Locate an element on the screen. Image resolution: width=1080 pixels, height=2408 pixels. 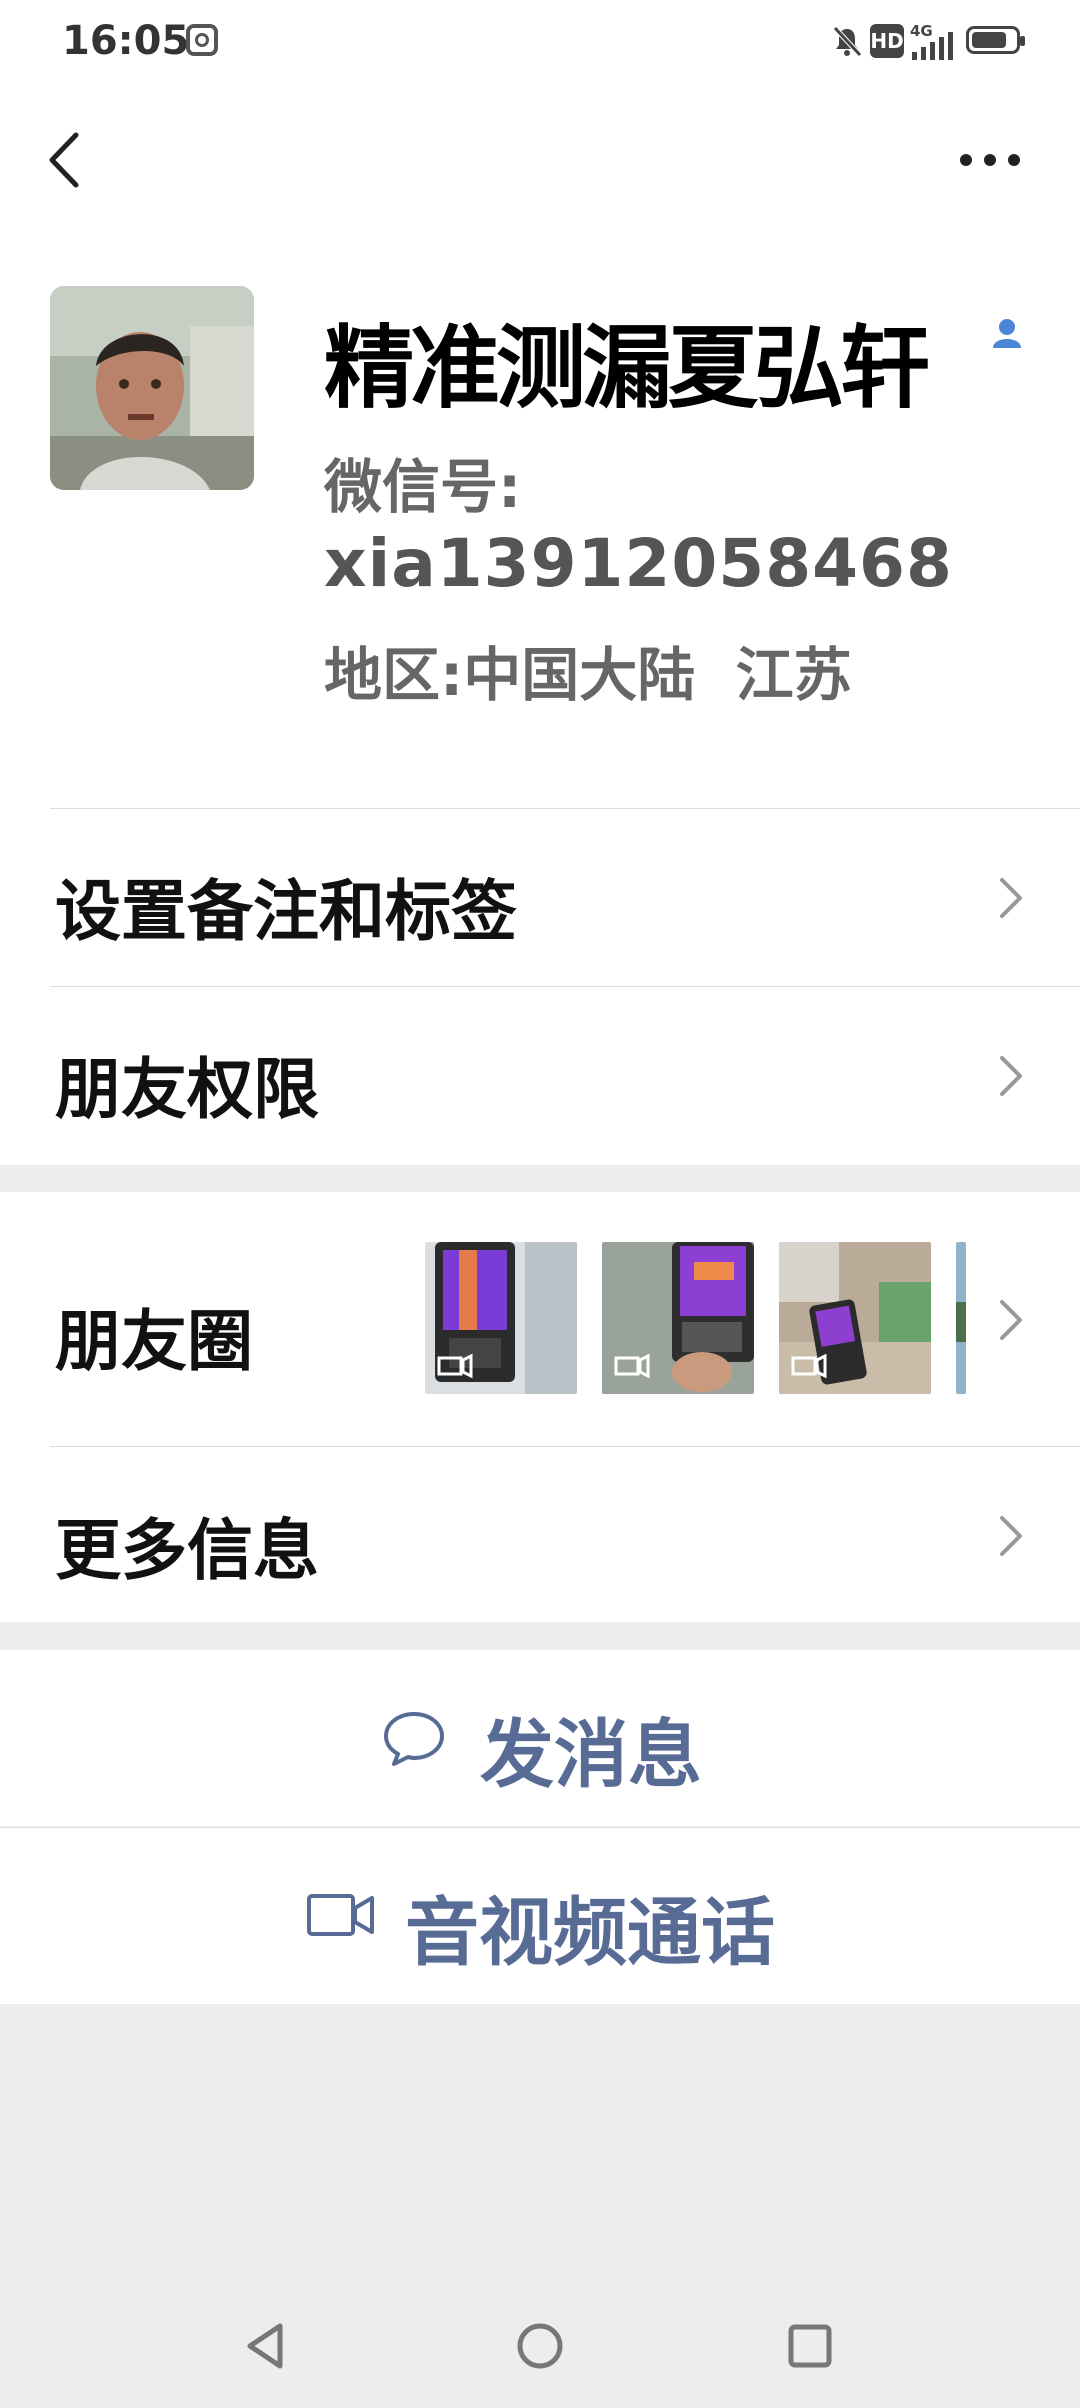
set-remark-label: 设置备注和标签 is located at coordinates (286, 911).